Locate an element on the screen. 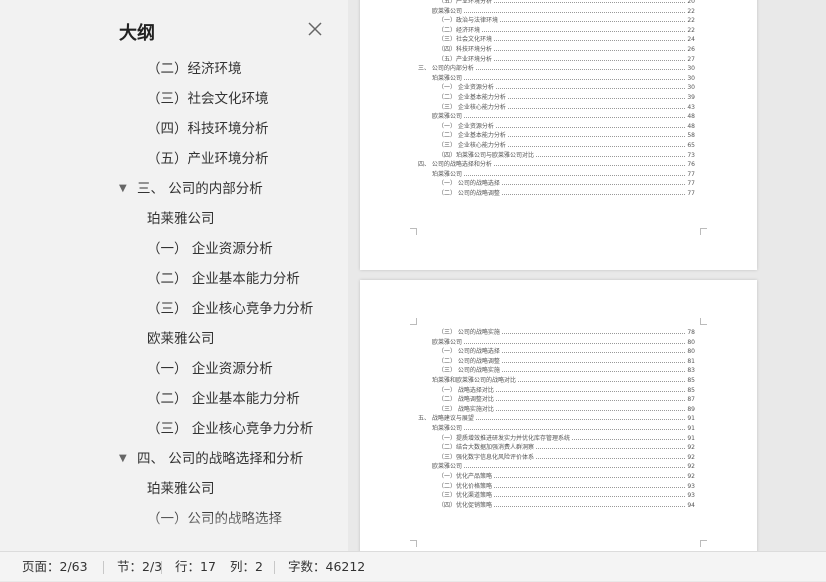 This screenshot has width=826, height=582. close-outline-button is located at coordinates (315, 29).